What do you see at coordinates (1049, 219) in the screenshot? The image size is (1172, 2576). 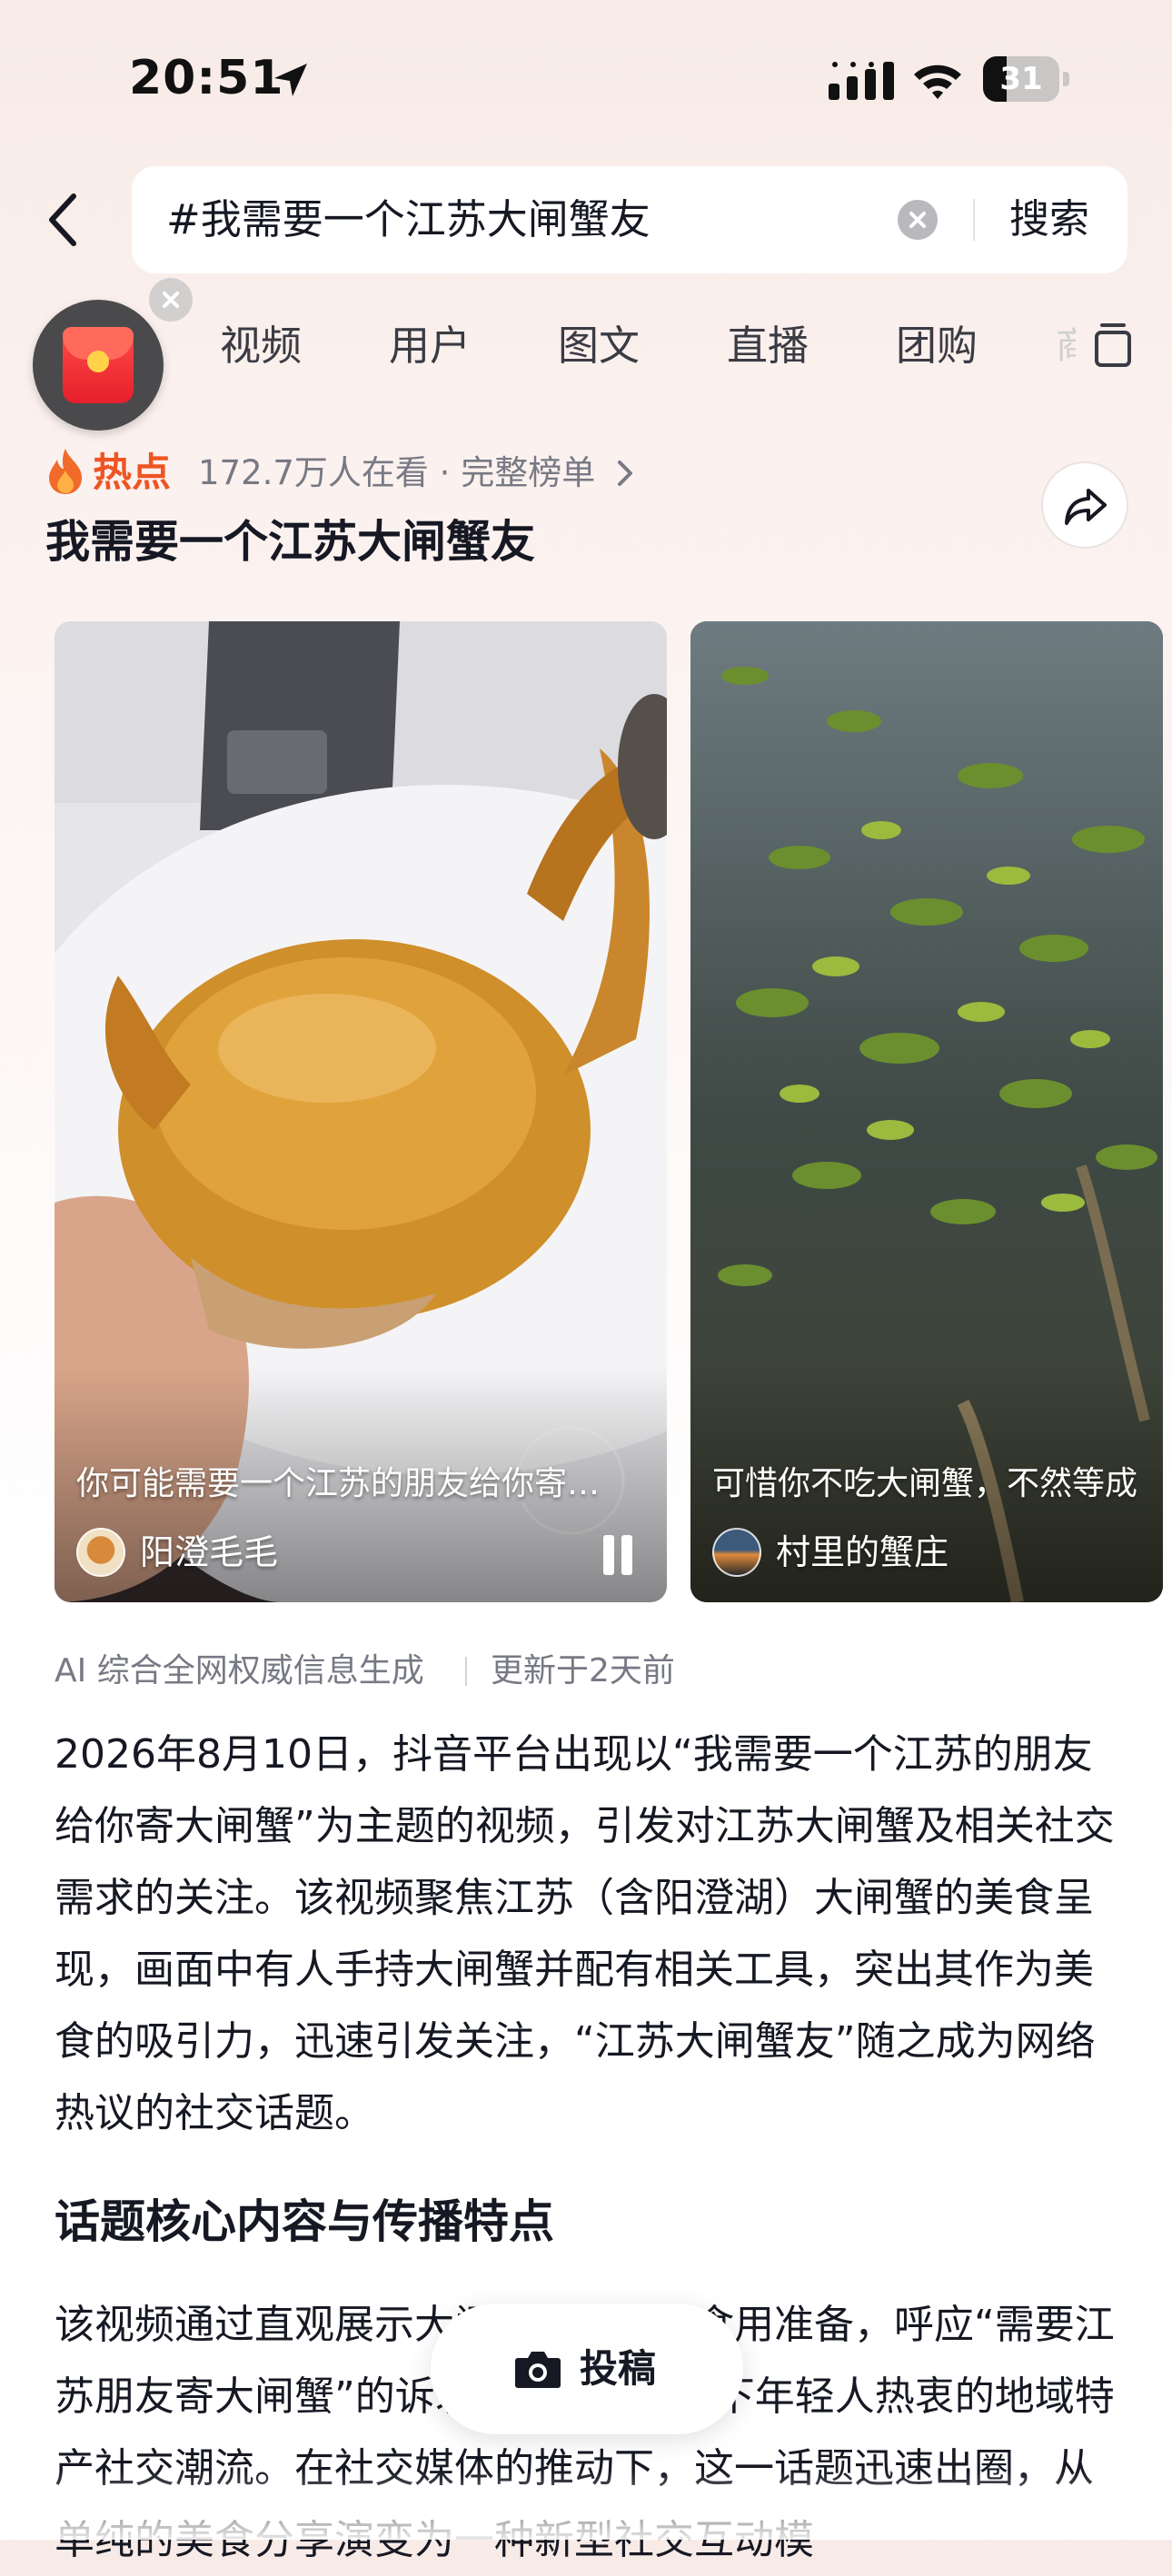 I see `search-button: 搜索` at bounding box center [1049, 219].